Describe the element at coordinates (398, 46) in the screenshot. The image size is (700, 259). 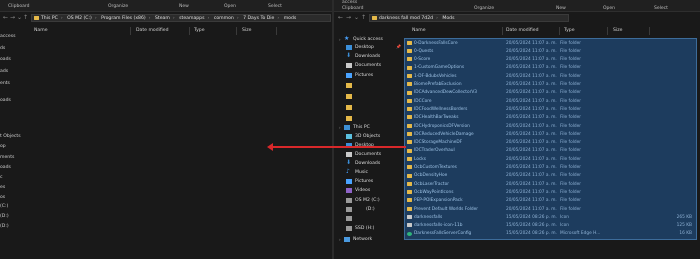
I see `pin-icon: 📌` at that location.